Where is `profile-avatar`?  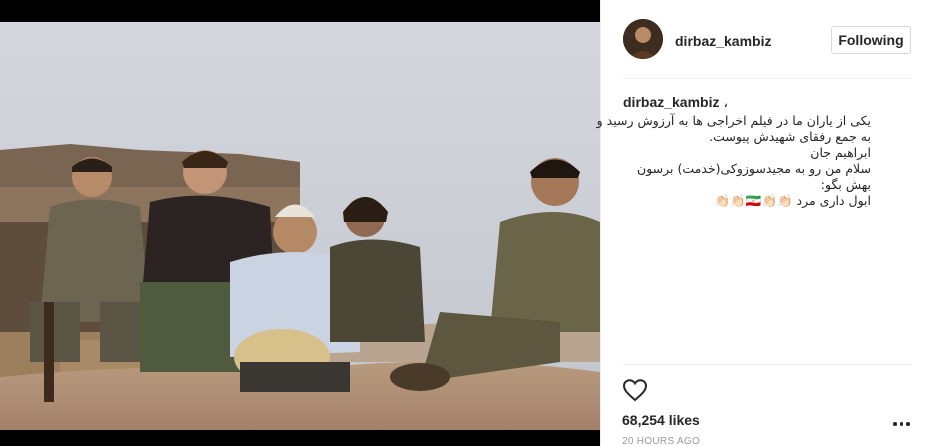 profile-avatar is located at coordinates (643, 39).